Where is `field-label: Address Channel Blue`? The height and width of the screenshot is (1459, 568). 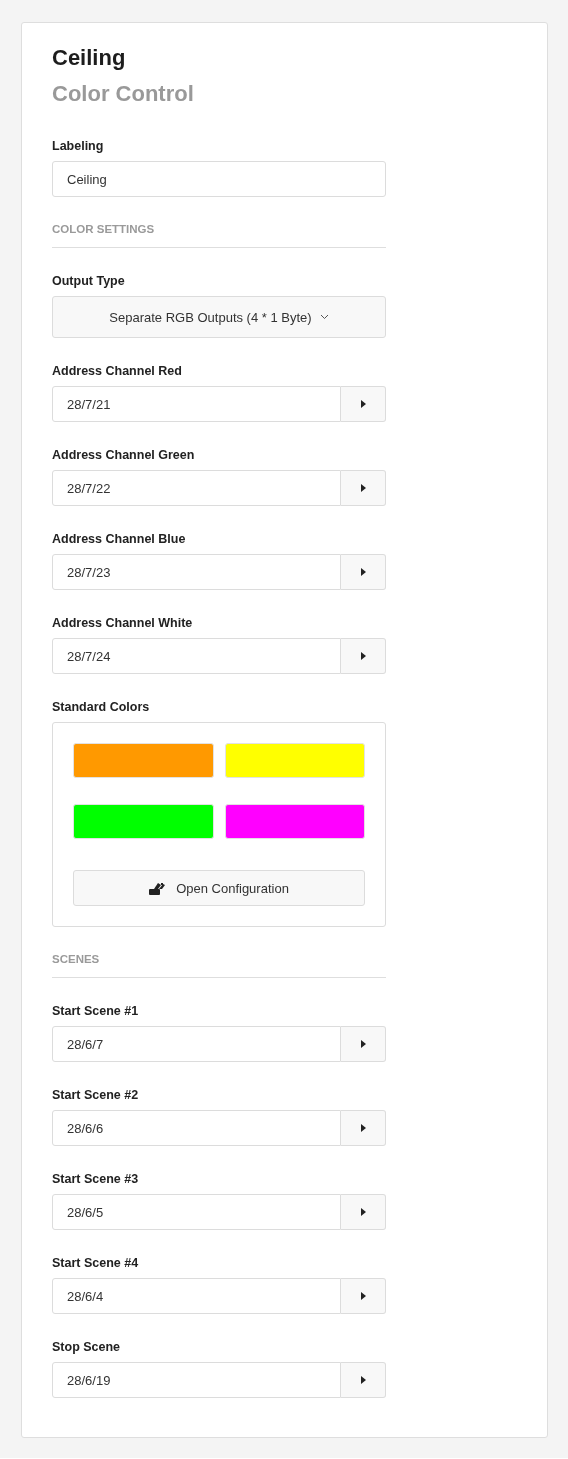 field-label: Address Channel Blue is located at coordinates (119, 539).